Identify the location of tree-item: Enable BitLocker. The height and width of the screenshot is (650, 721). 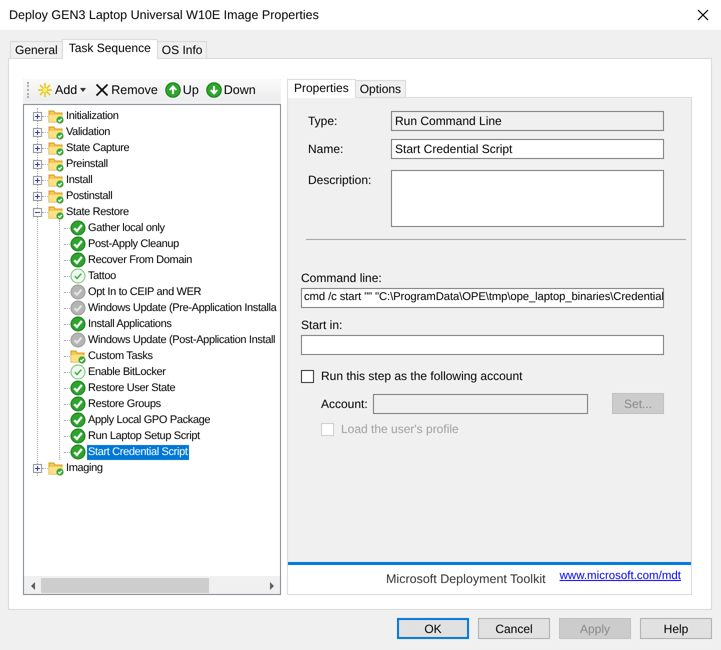
(127, 372).